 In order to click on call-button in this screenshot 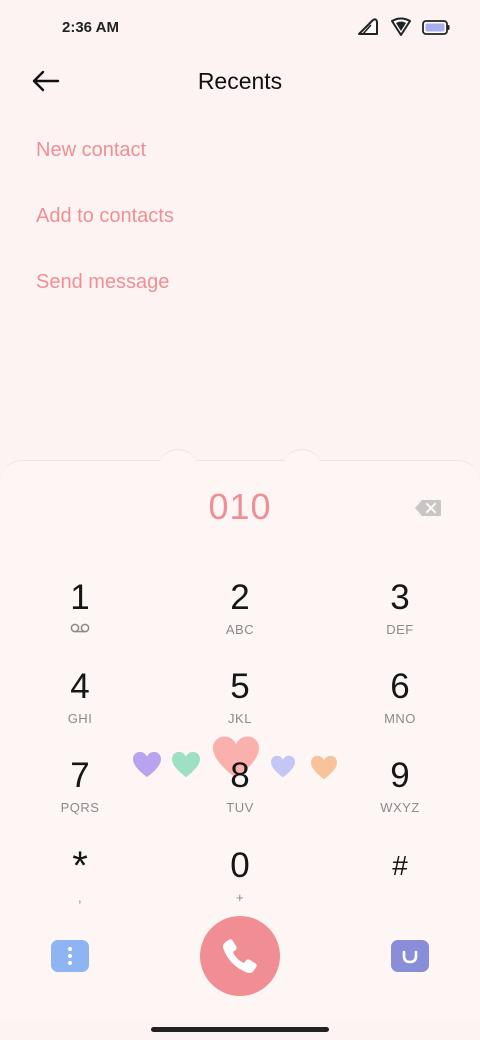, I will do `click(240, 956)`.